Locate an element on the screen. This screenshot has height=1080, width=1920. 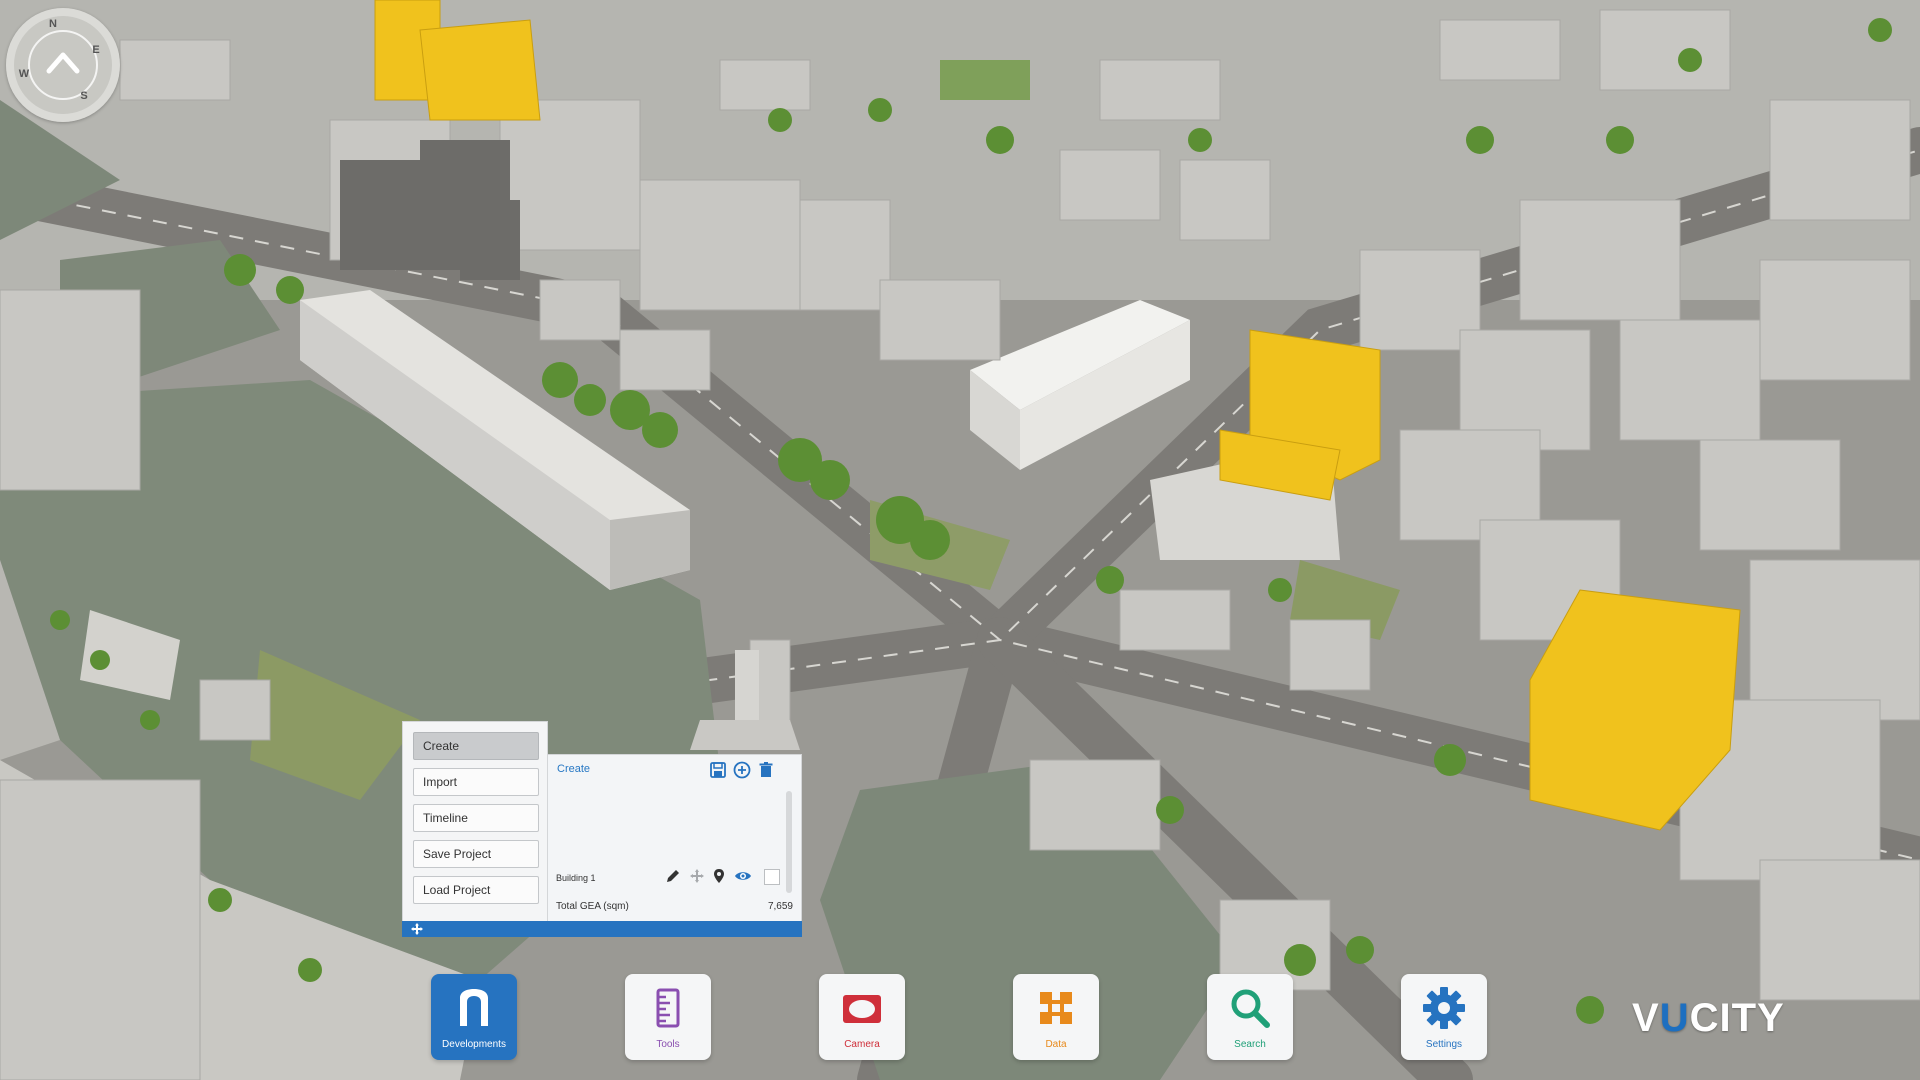
panel-footer-bar is located at coordinates (602, 929).